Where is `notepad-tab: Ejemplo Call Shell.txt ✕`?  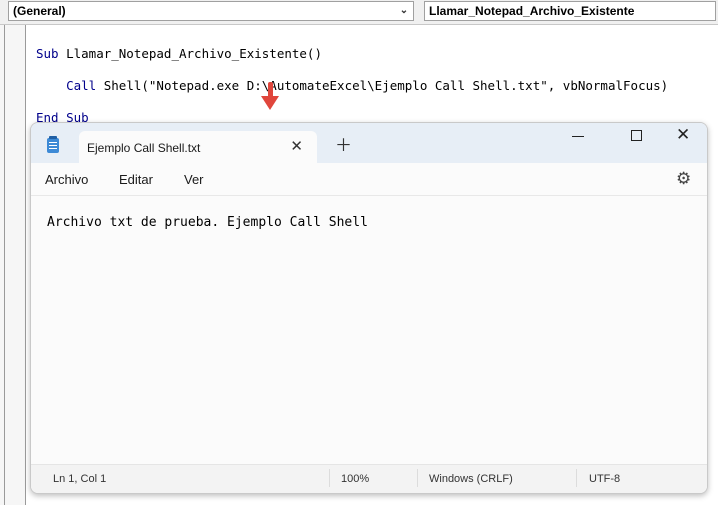 notepad-tab: Ejemplo Call Shell.txt ✕ is located at coordinates (198, 147).